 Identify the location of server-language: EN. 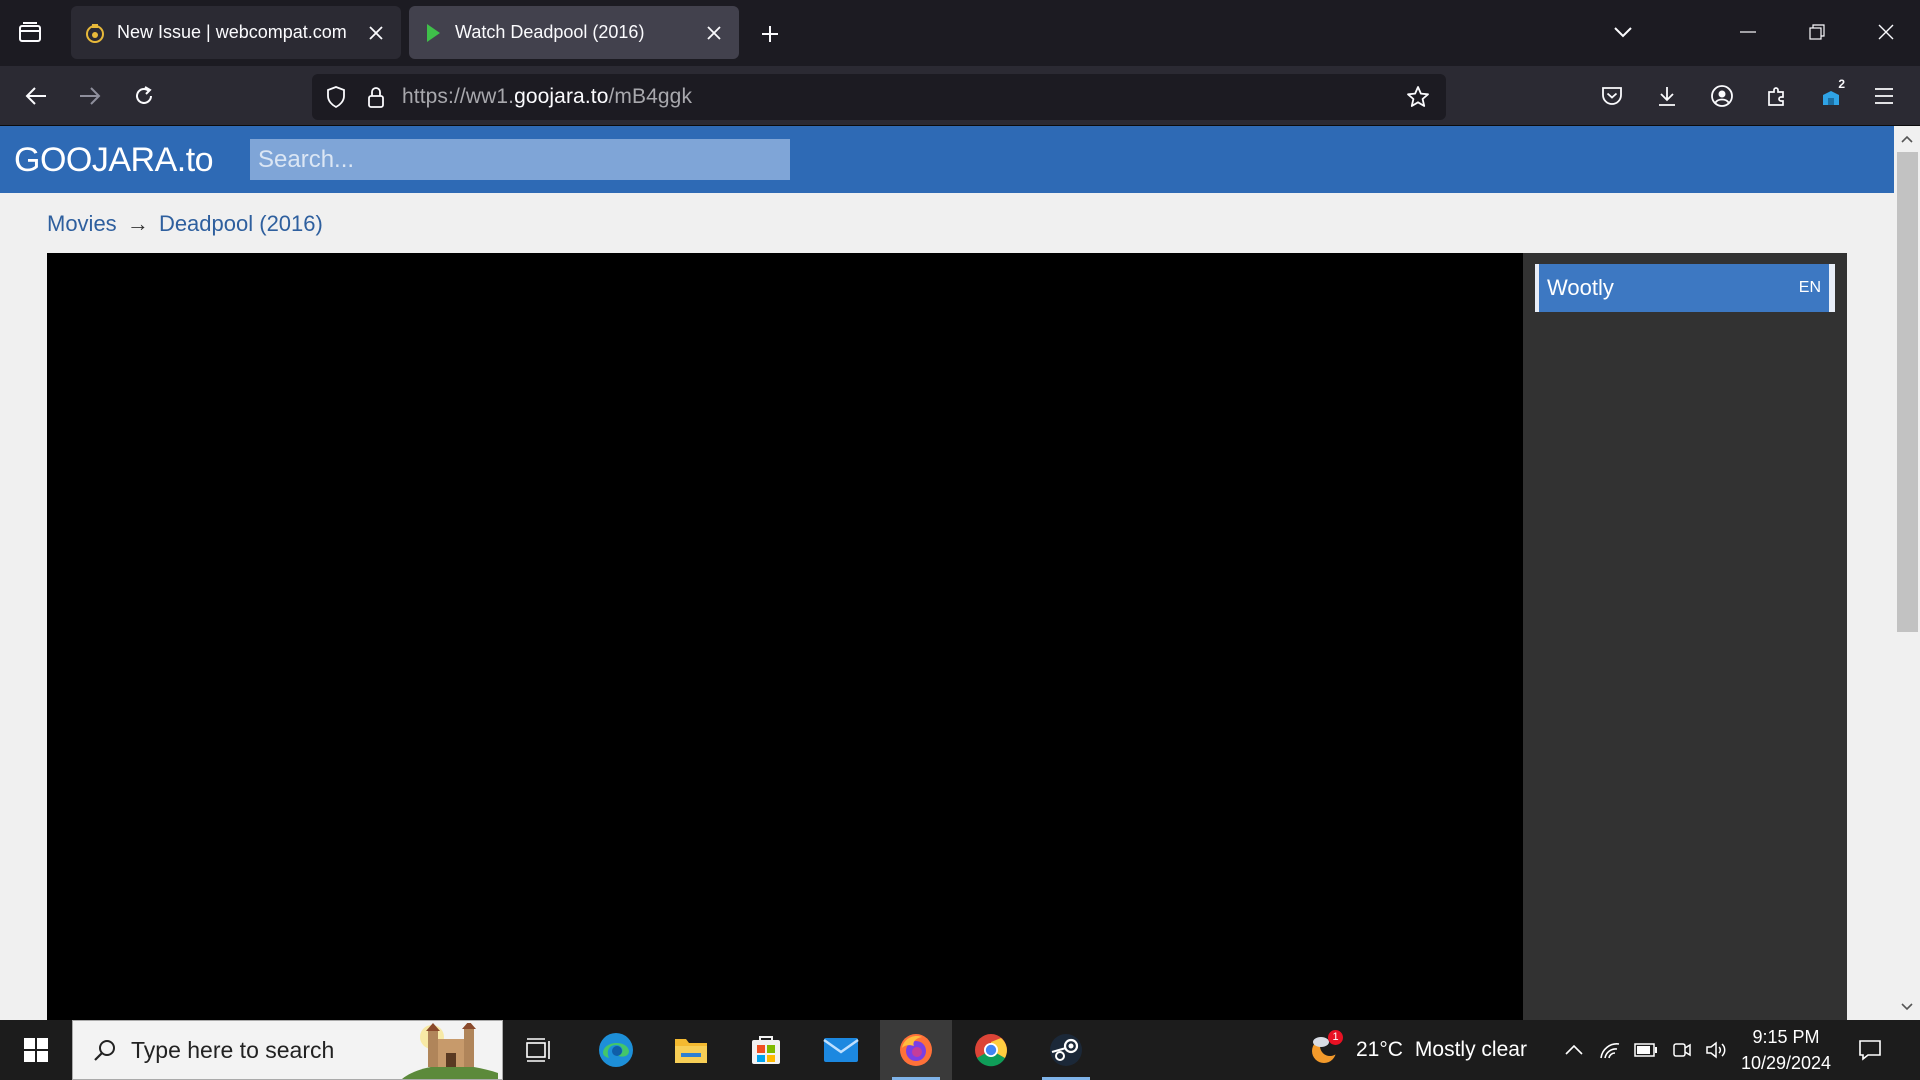
(1809, 287).